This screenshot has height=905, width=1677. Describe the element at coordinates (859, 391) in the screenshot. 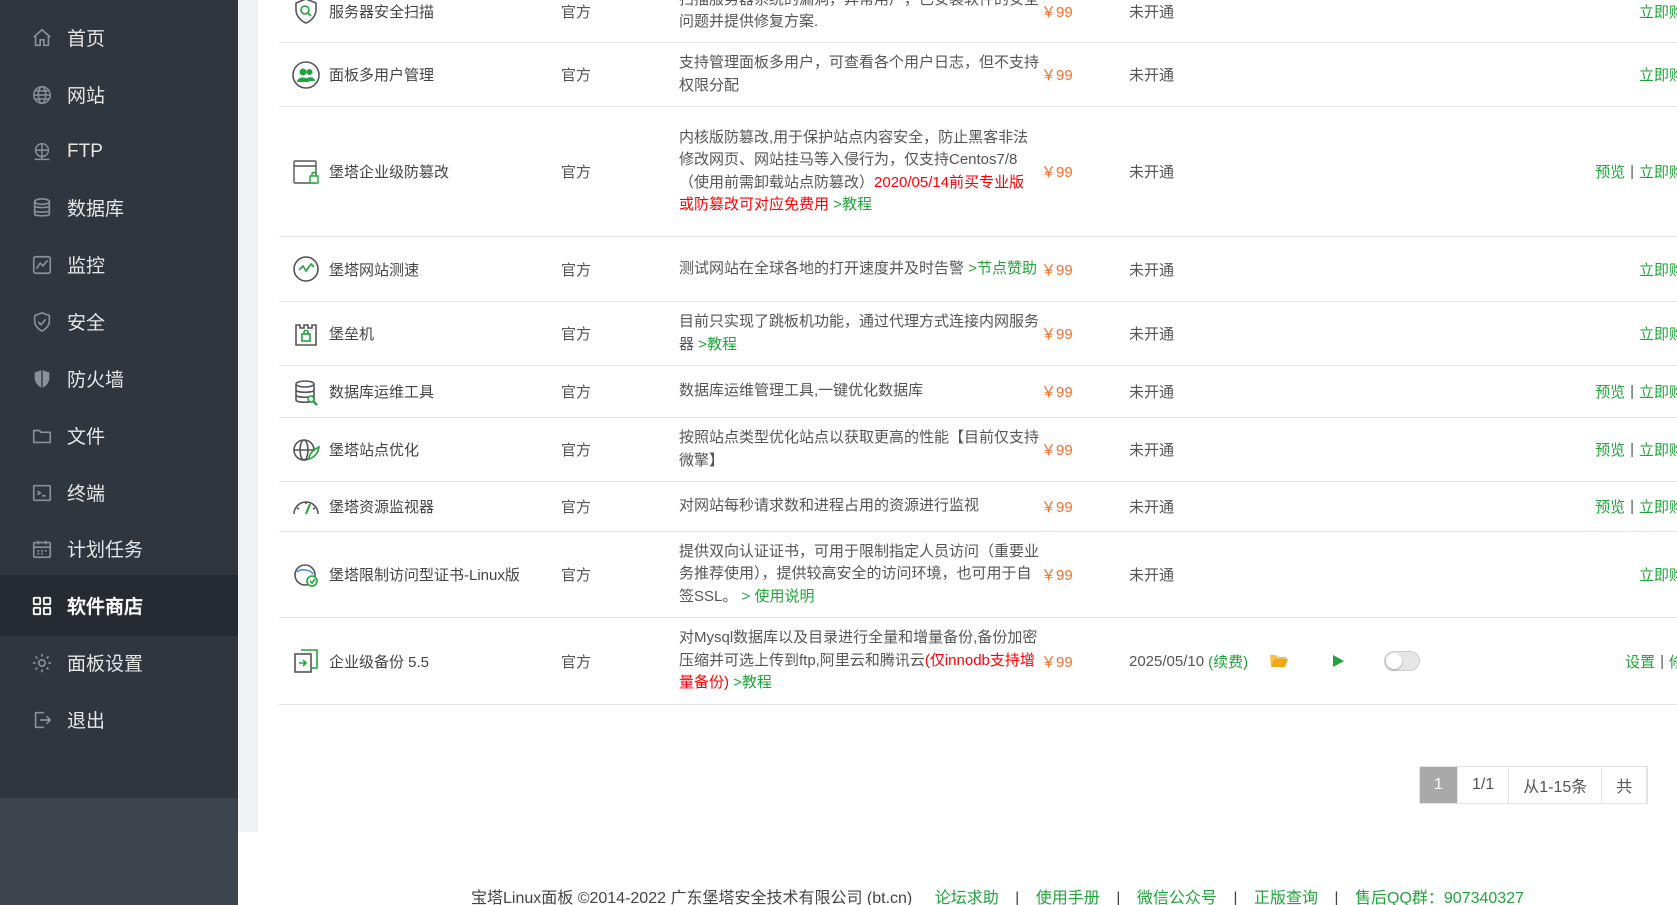

I see `plugin-description: 数据库运维管理工具,一键优化数据库` at that location.